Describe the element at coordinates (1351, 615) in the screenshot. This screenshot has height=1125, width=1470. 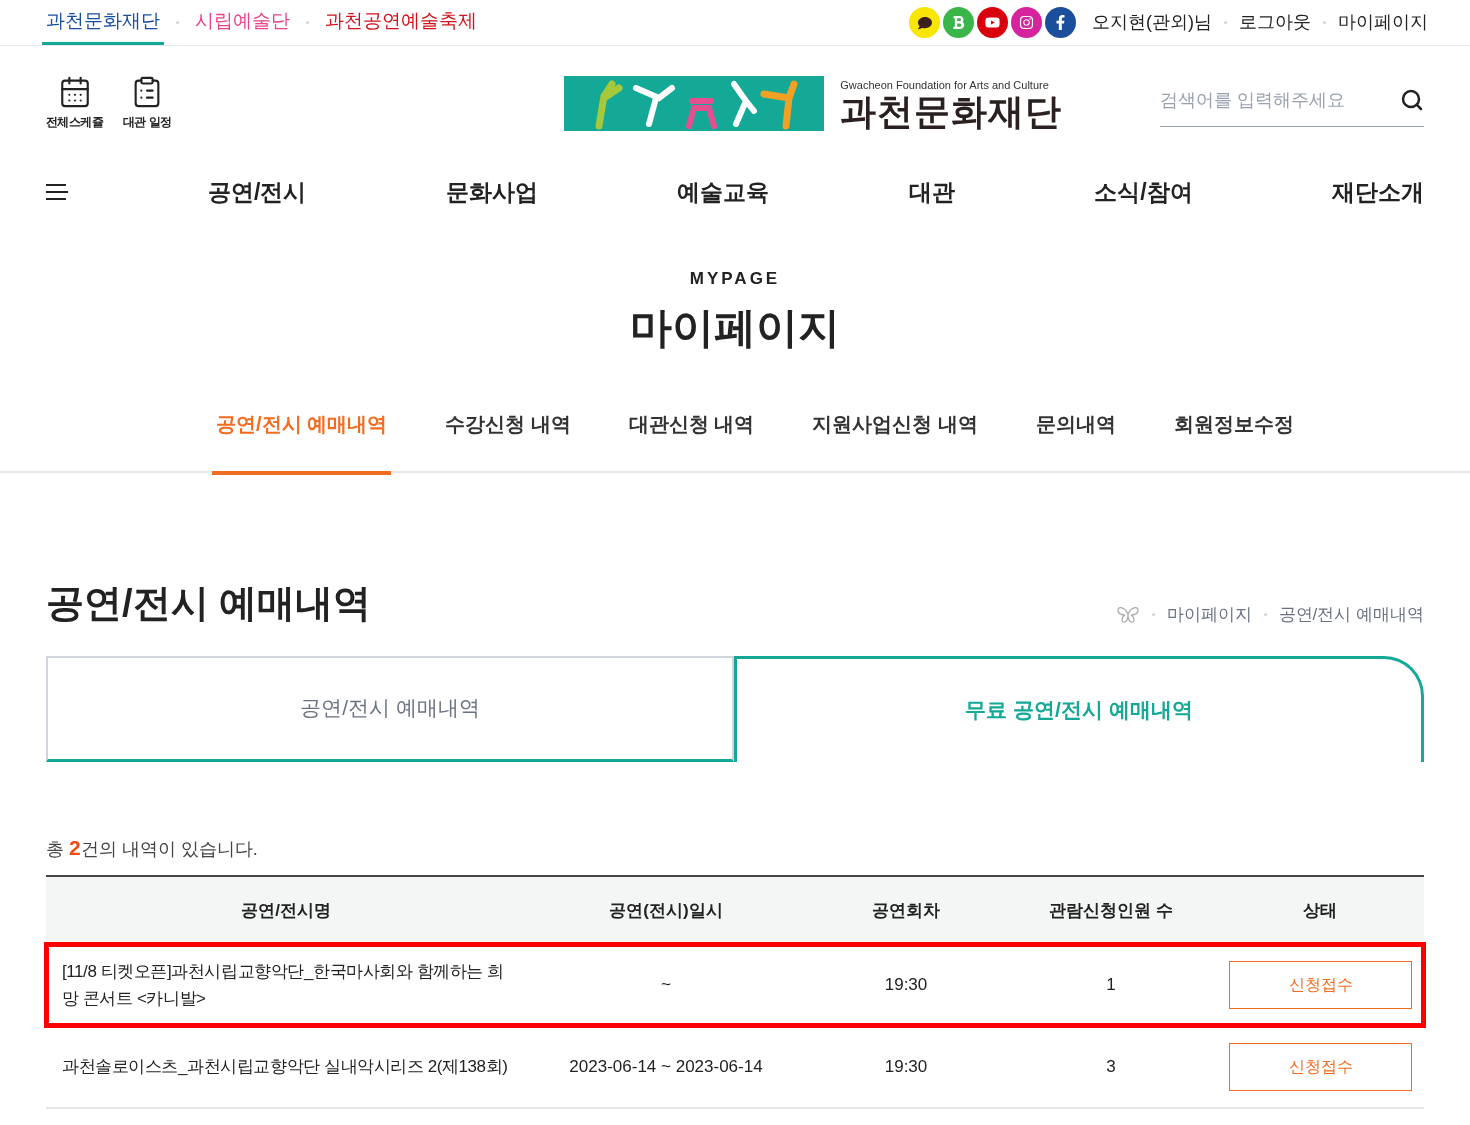
I see `breadcrumb-link: 공연/전시 예매내역` at that location.